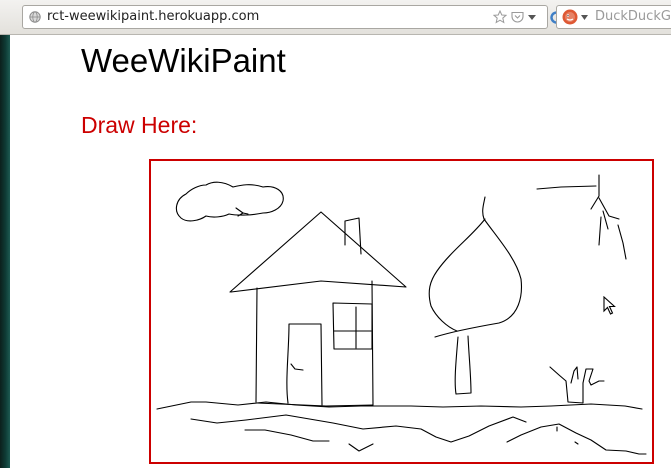  I want to click on search-placeholder: DuckDuckG, so click(633, 16).